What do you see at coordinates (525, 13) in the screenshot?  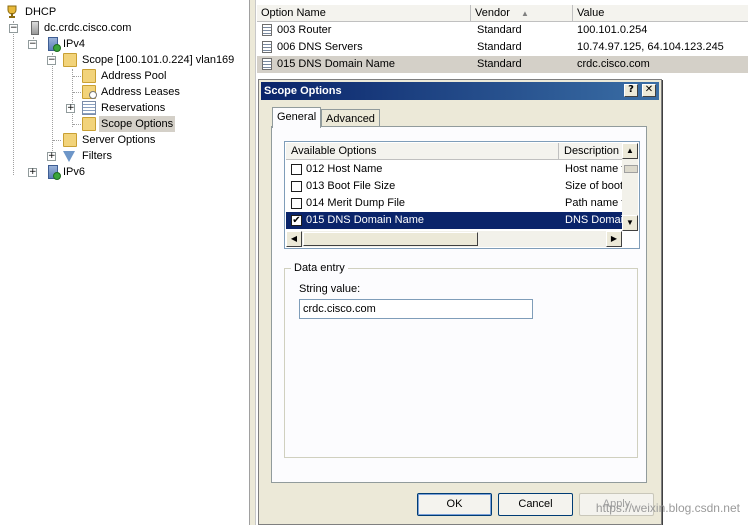 I see `sort-ascending-icon: ▲` at bounding box center [525, 13].